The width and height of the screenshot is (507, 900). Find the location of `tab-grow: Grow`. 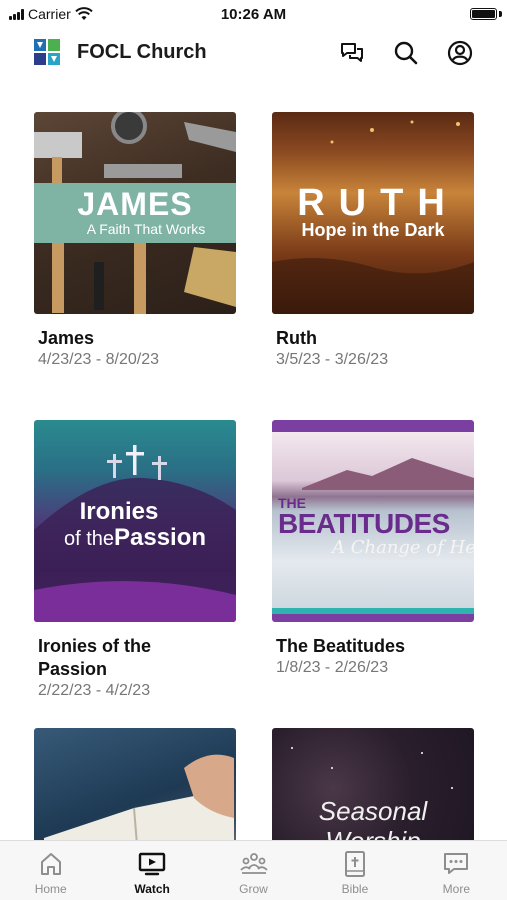

tab-grow: Grow is located at coordinates (253, 870).